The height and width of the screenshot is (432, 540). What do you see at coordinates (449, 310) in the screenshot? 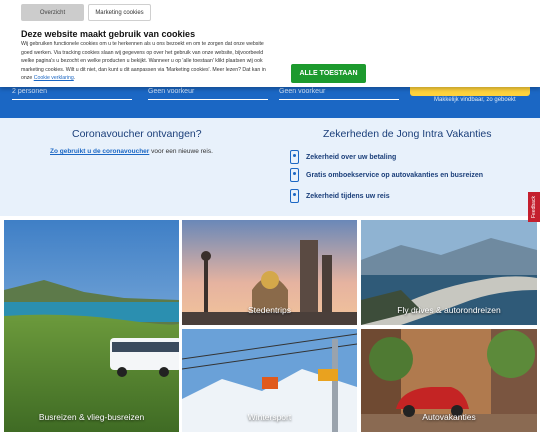
I see `tile-label: Fly drives & autorondreizen` at bounding box center [449, 310].